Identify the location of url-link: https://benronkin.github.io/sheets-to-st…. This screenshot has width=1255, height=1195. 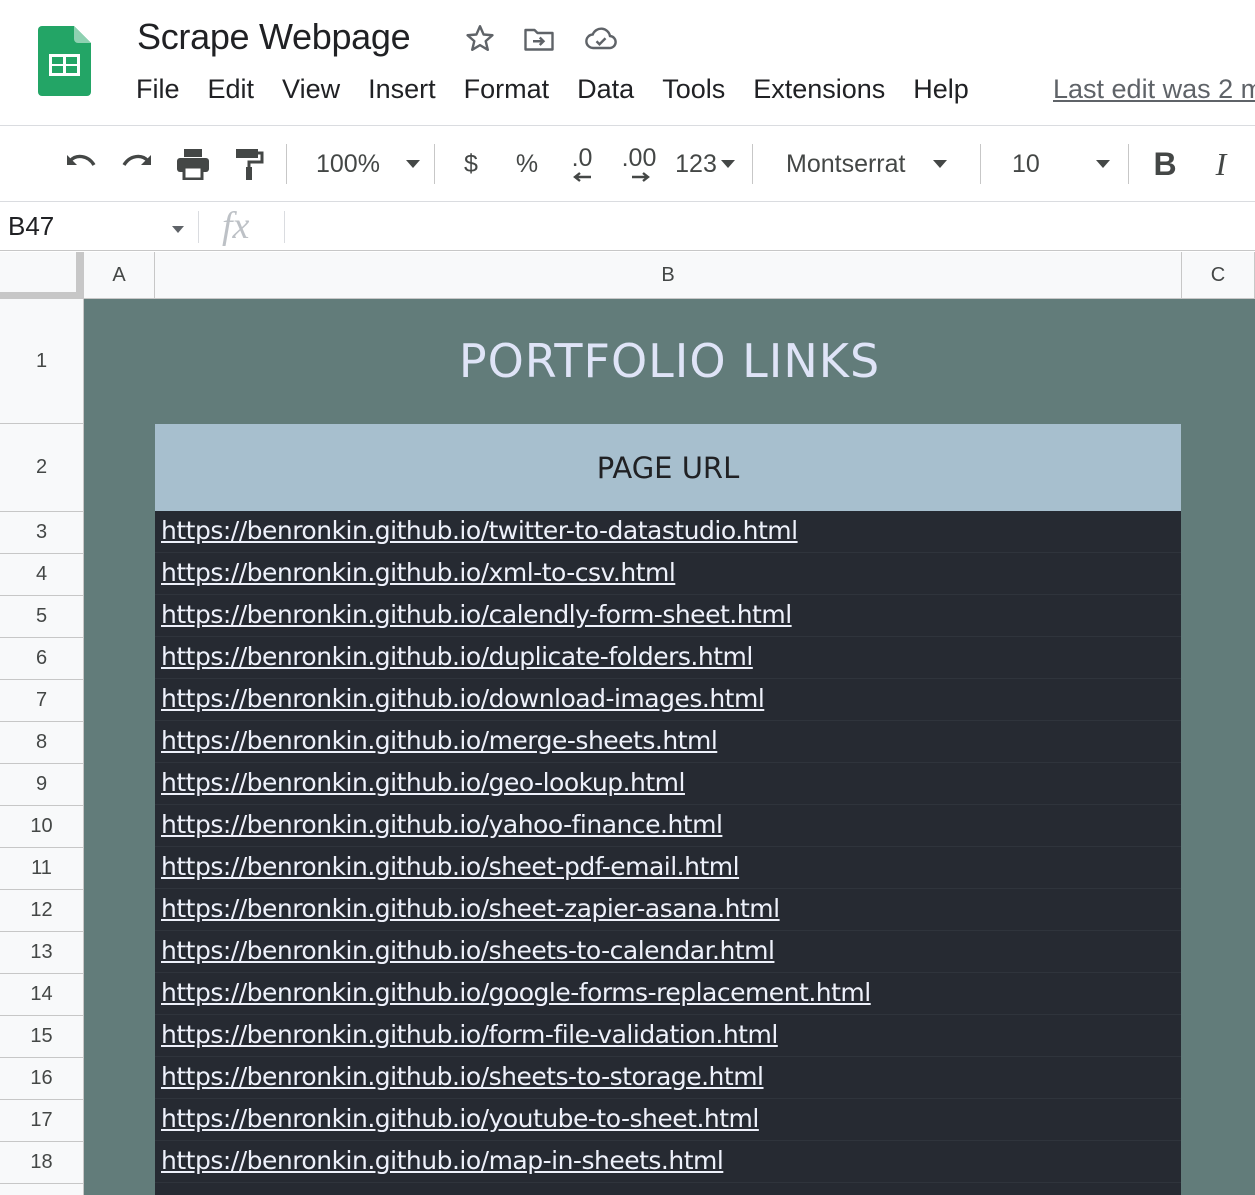
(462, 1076).